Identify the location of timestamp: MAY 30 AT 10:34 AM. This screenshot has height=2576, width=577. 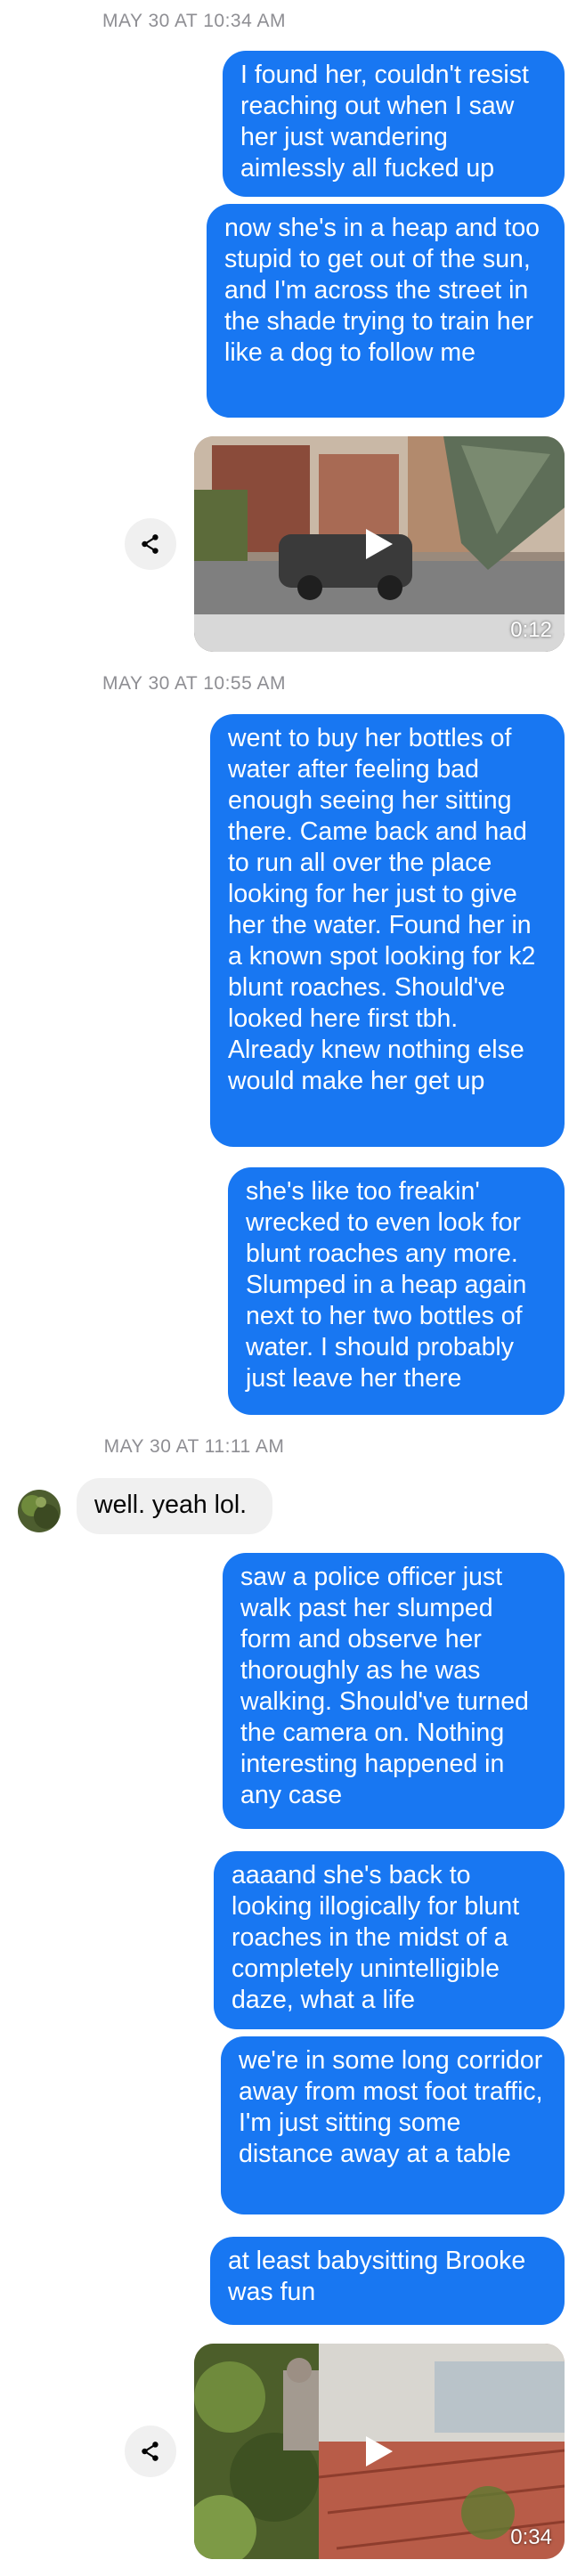
(194, 21).